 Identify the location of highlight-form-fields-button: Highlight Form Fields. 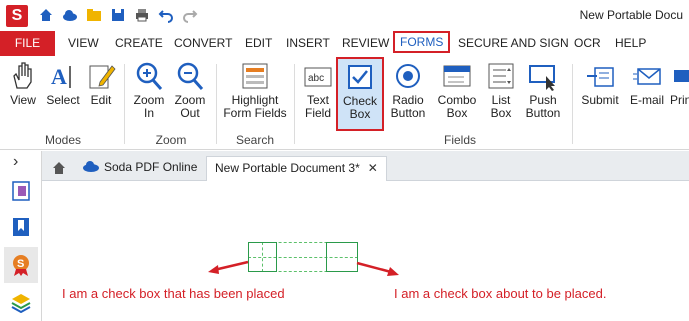
(255, 89).